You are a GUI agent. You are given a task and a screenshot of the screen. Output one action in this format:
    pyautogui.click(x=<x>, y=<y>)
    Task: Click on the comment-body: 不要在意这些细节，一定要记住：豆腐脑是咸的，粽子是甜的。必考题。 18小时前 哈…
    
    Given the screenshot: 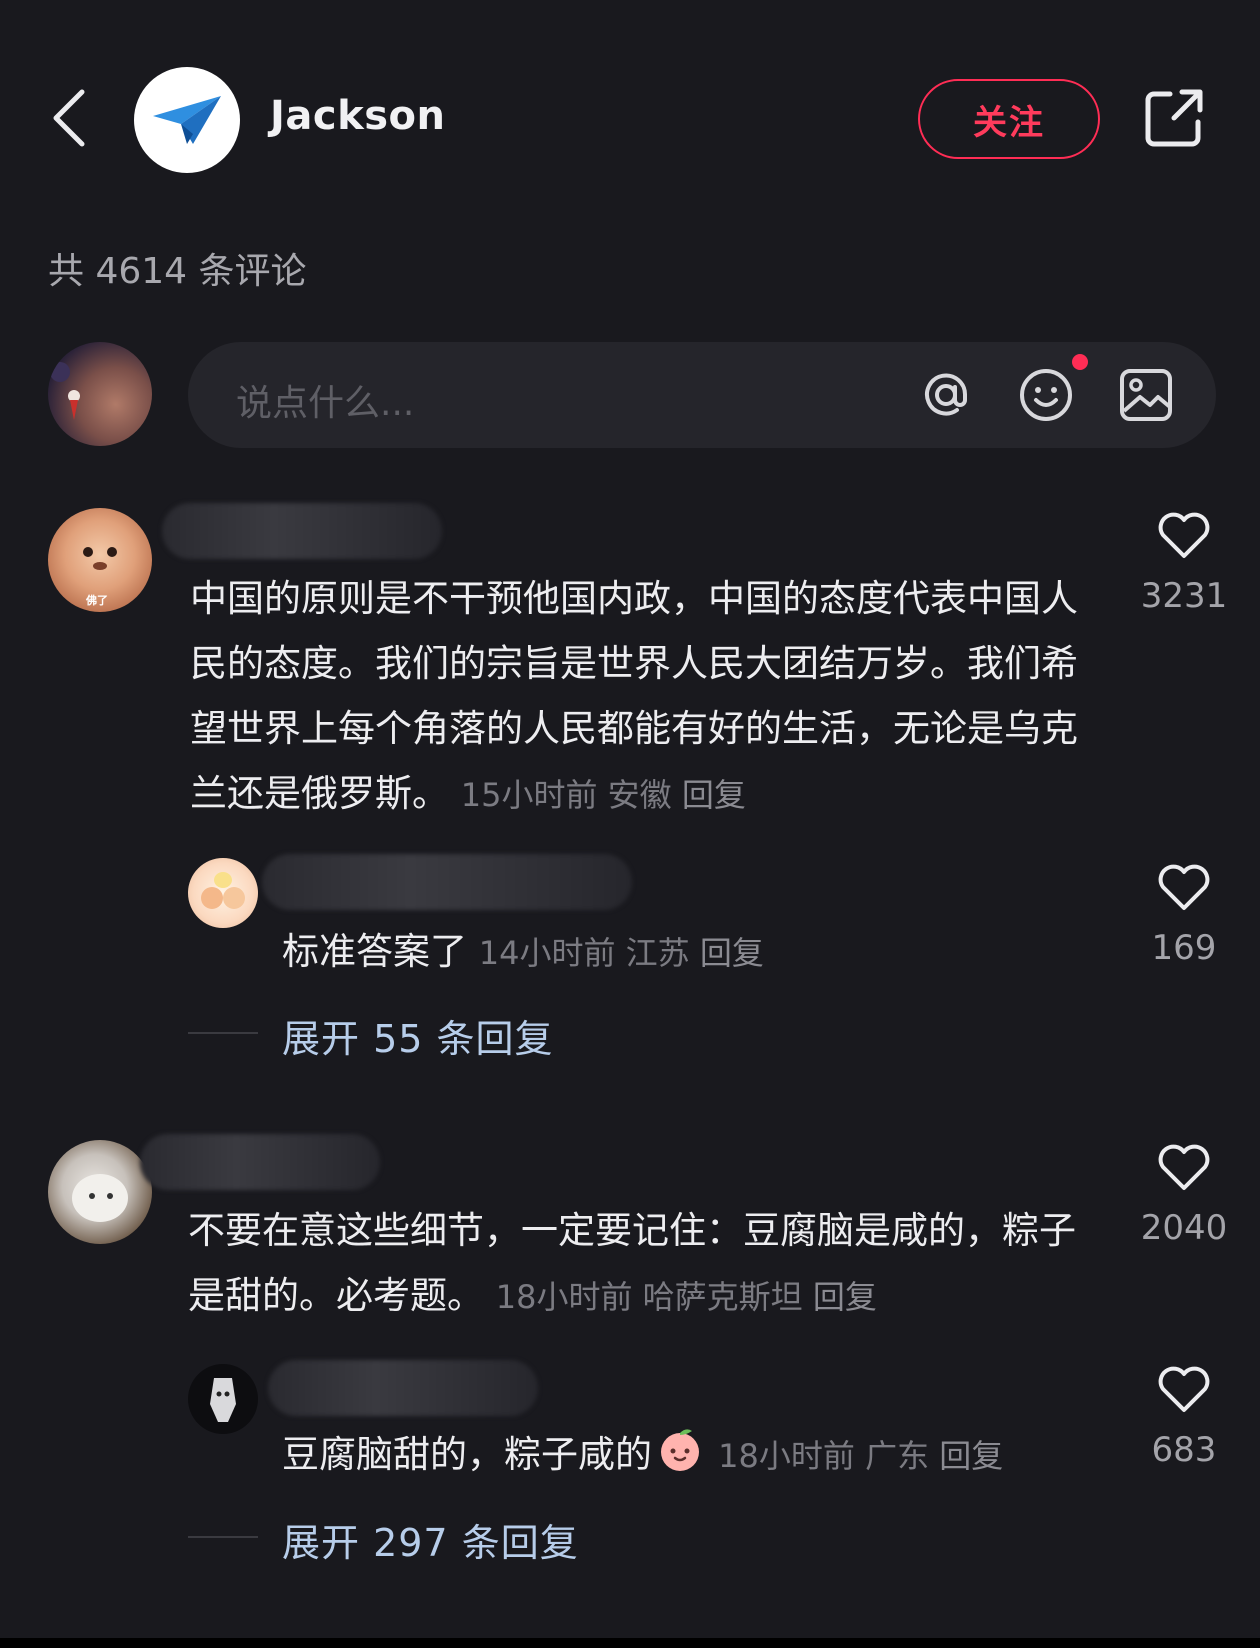 What is the action you would take?
    pyautogui.click(x=638, y=1264)
    